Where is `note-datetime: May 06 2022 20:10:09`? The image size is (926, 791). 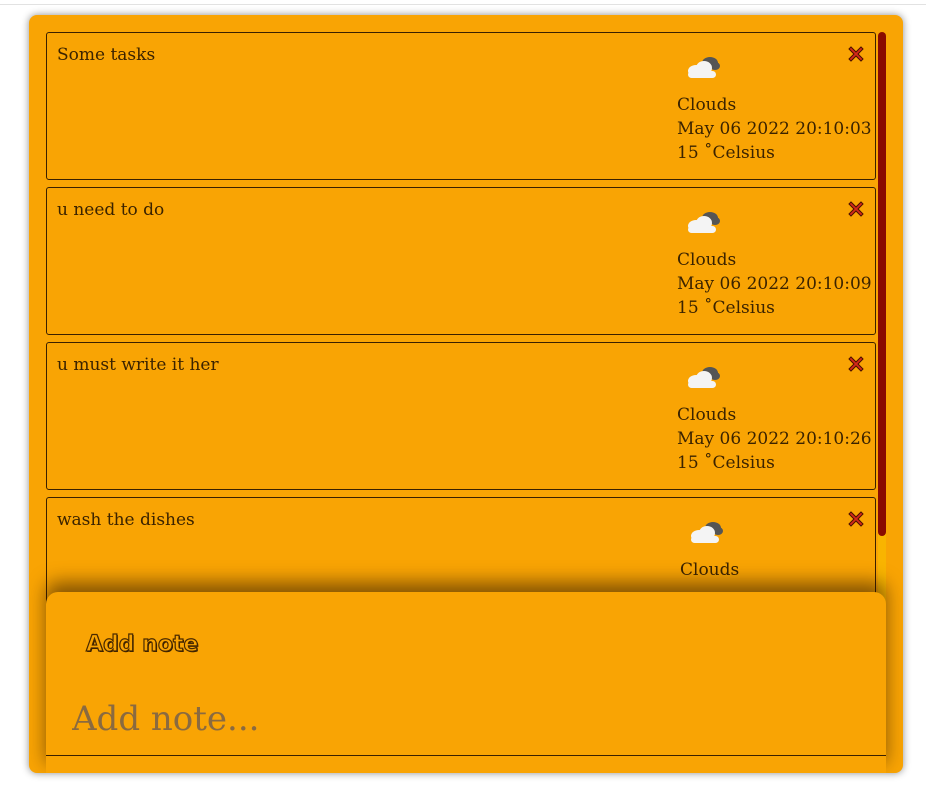
note-datetime: May 06 2022 20:10:09 is located at coordinates (774, 284).